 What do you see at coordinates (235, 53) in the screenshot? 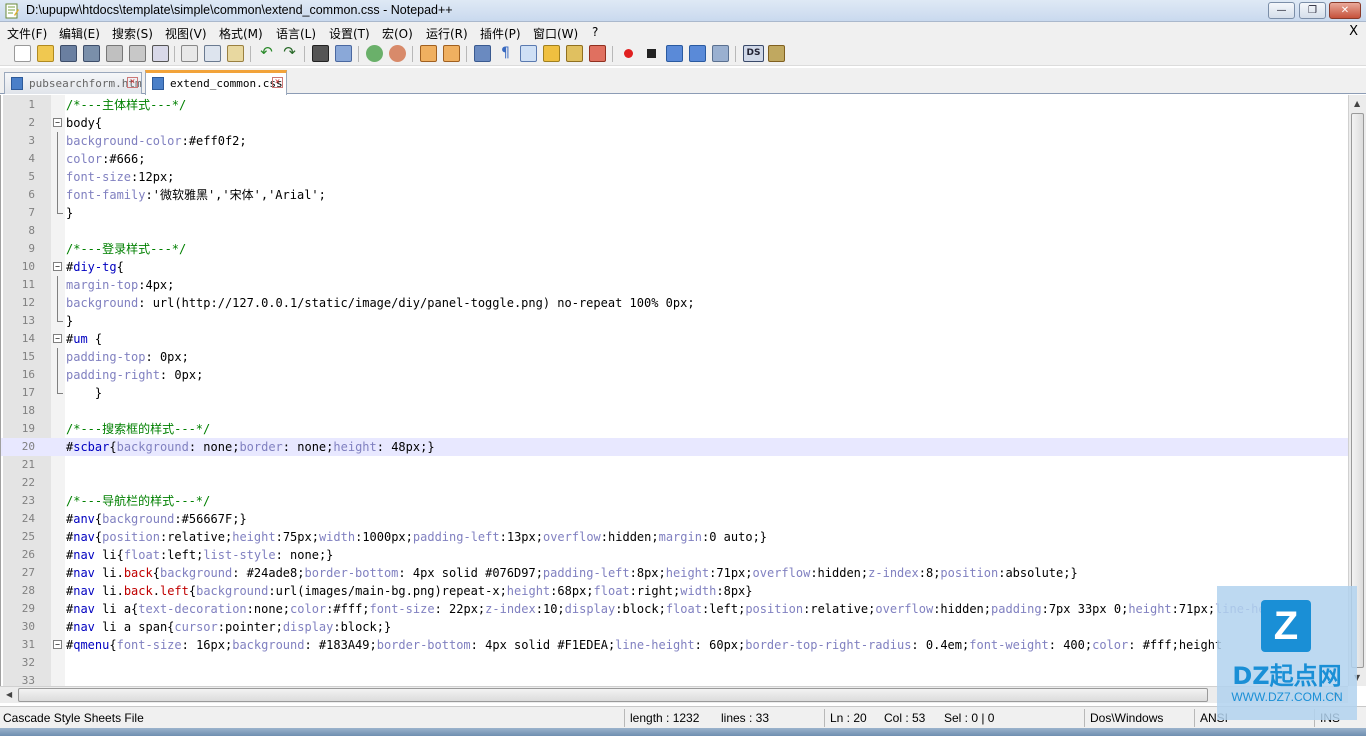
I see `paste-icon` at bounding box center [235, 53].